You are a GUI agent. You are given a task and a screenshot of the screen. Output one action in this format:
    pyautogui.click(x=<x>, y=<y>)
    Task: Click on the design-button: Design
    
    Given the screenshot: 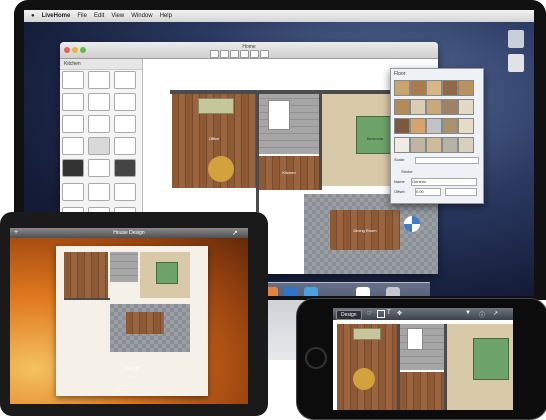 What is the action you would take?
    pyautogui.click(x=349, y=315)
    